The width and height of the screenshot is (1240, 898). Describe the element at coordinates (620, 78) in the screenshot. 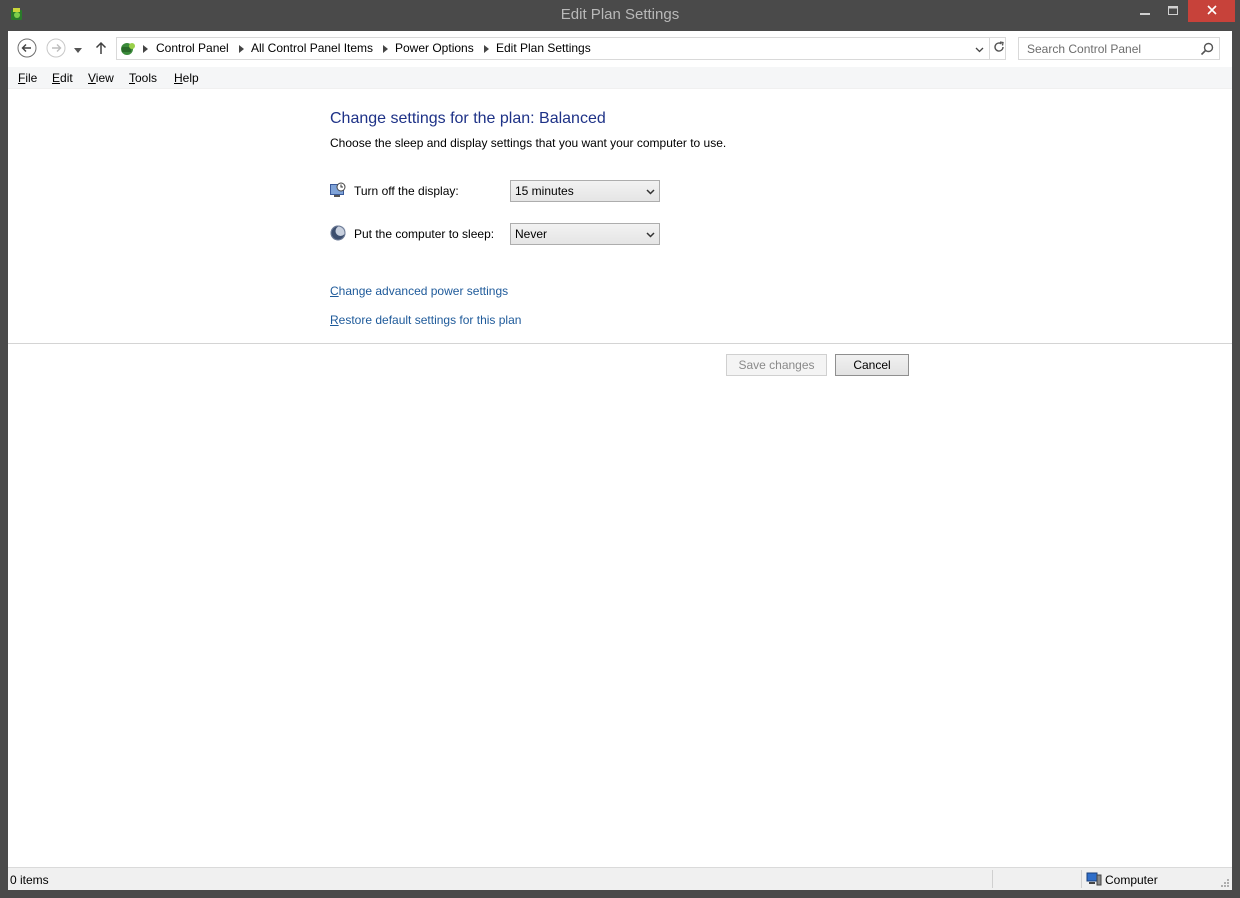

I see `menu-bar: File Edit View Tools Help` at that location.